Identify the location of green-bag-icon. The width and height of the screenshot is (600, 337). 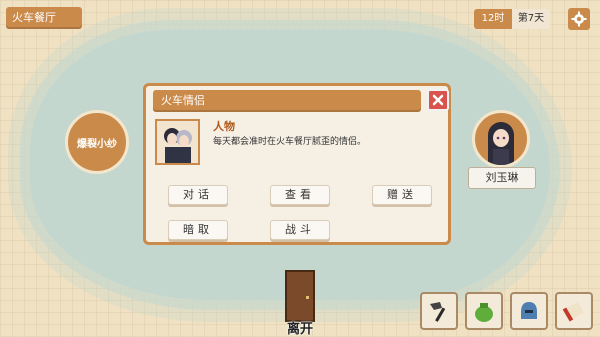
(484, 312).